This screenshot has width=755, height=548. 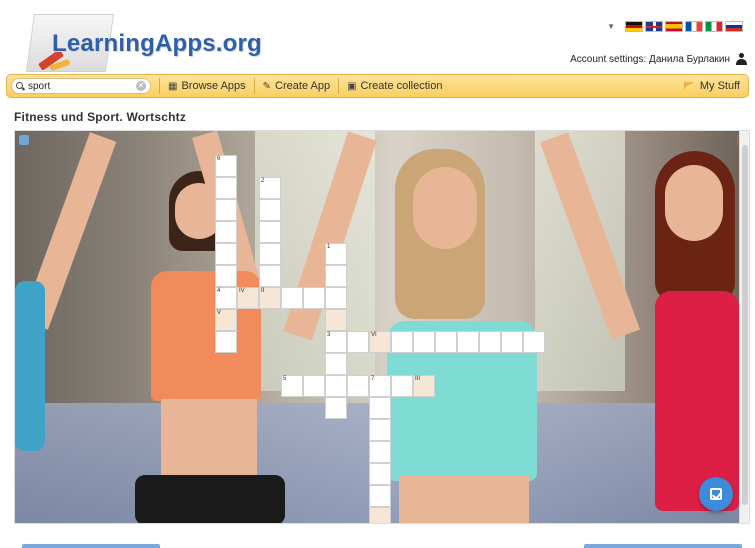 I want to click on account-settings: Account settings: Данила Бурлакин, so click(x=658, y=59).